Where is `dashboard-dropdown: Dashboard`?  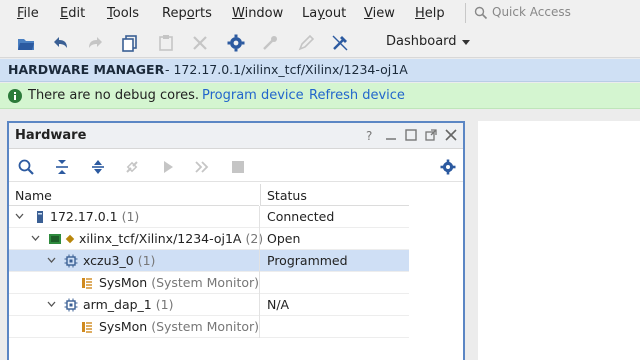
dashboard-dropdown: Dashboard is located at coordinates (421, 41).